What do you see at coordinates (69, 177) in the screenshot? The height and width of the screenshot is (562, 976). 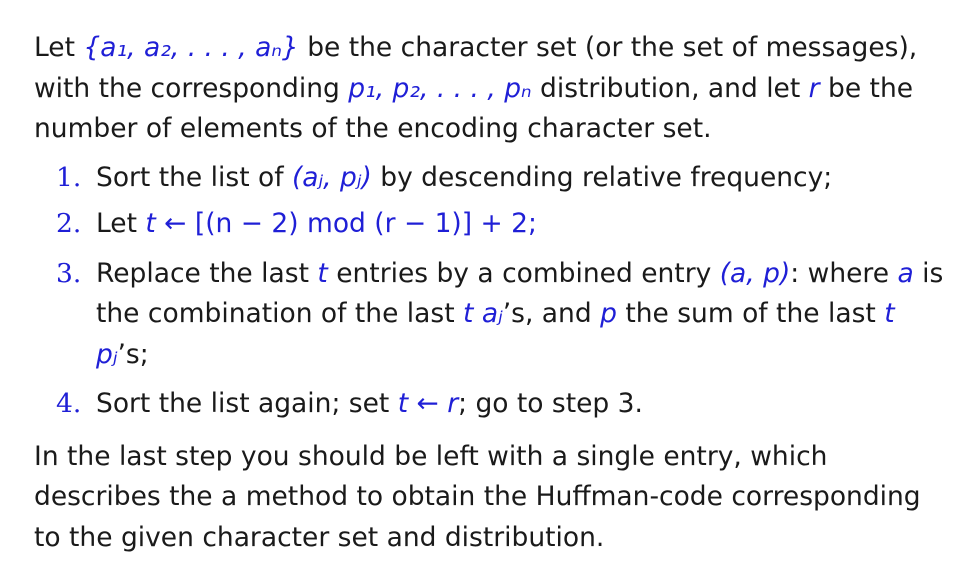 I see `step-number: 1.` at bounding box center [69, 177].